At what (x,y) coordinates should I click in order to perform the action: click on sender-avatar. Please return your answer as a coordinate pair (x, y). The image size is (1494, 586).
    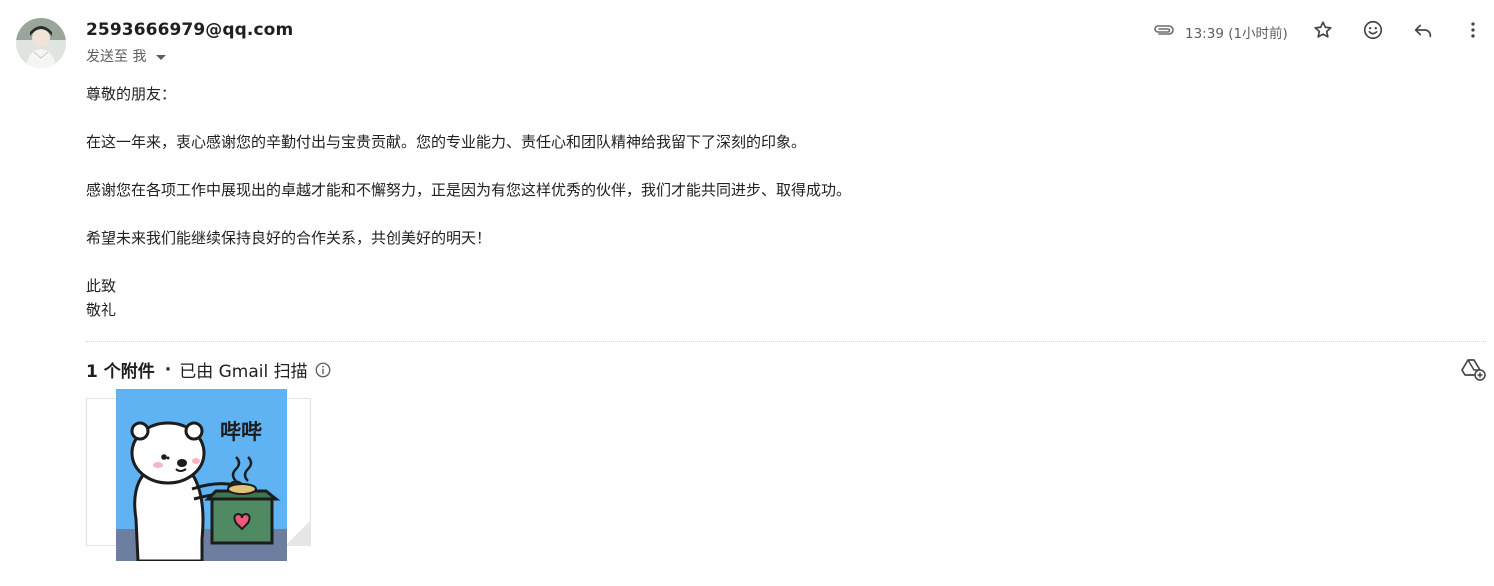
    Looking at the image, I should click on (41, 43).